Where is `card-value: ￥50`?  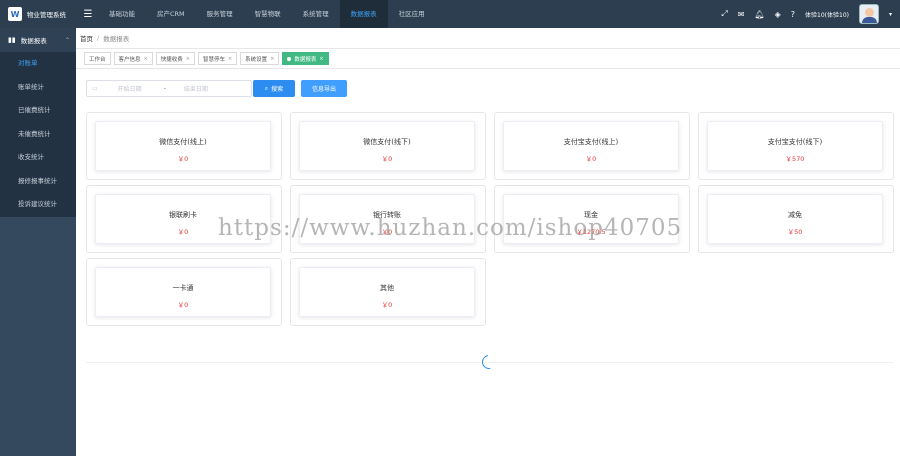 card-value: ￥50 is located at coordinates (795, 232).